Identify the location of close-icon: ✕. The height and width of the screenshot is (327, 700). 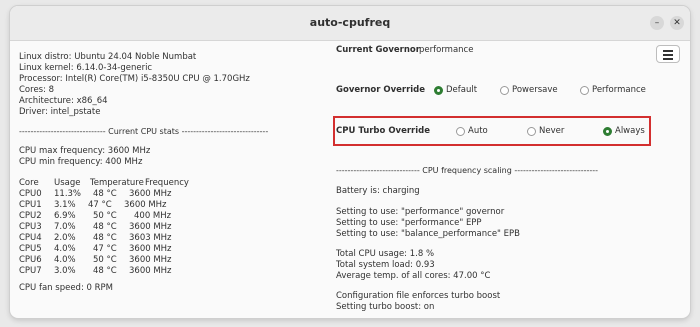
(677, 23).